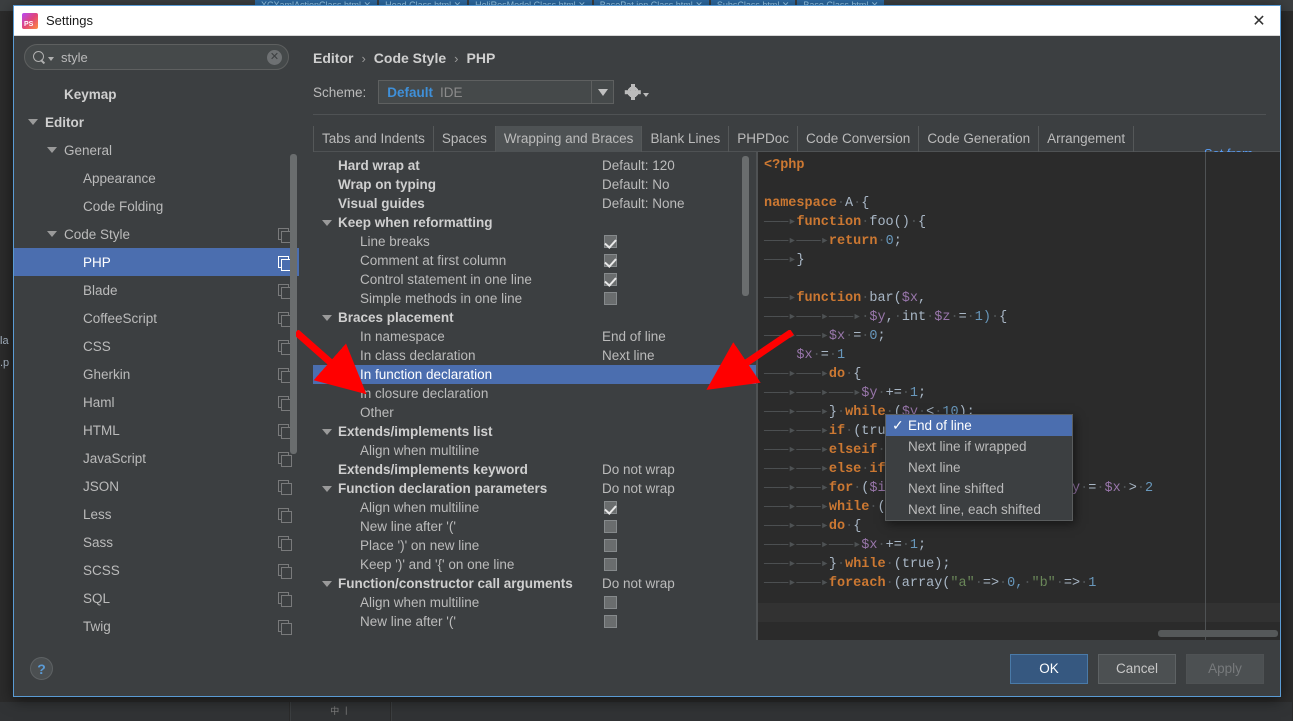 Image resolution: width=1293 pixels, height=721 pixels. Describe the element at coordinates (535, 545) in the screenshot. I see `setting-row: Place ')' on new line` at that location.